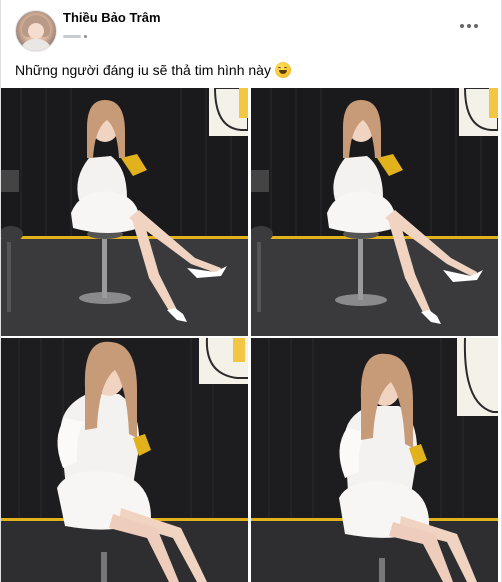 This screenshot has height=582, width=502. I want to click on author-avatar, so click(36, 31).